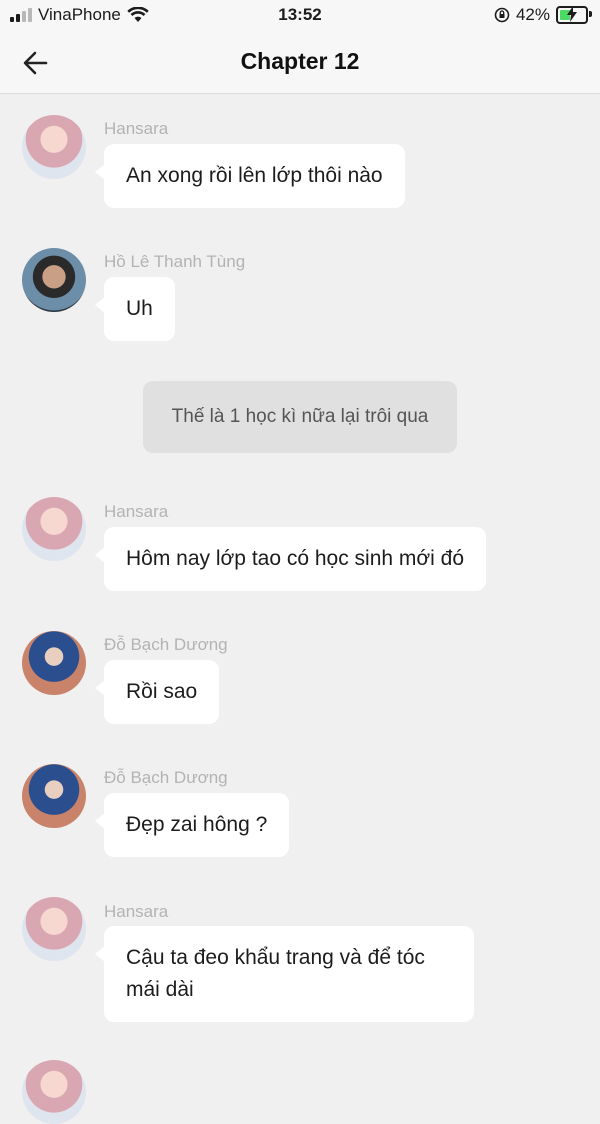 Image resolution: width=600 pixels, height=1124 pixels. I want to click on message-bubble: Đẹp zai hông ?, so click(192, 825).